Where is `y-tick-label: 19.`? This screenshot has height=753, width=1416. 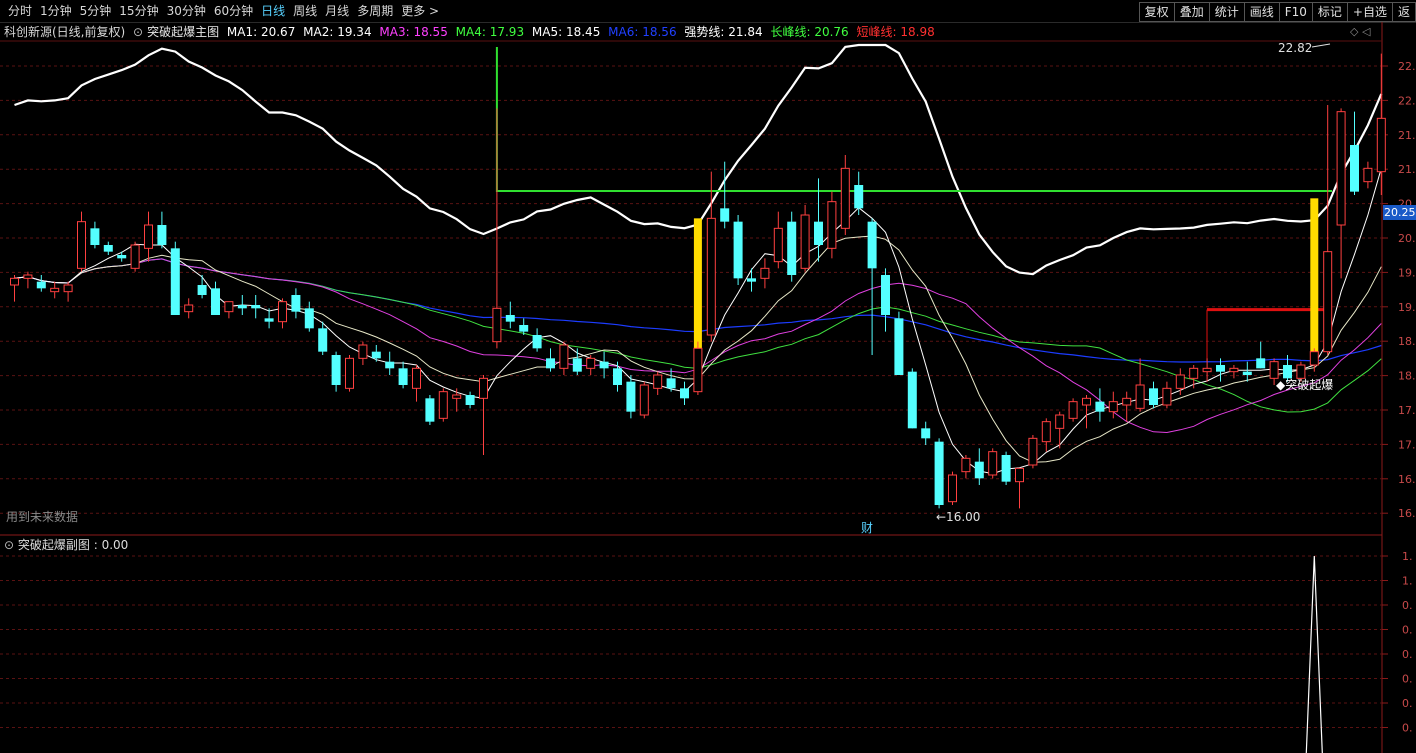
y-tick-label: 19. is located at coordinates (1407, 307).